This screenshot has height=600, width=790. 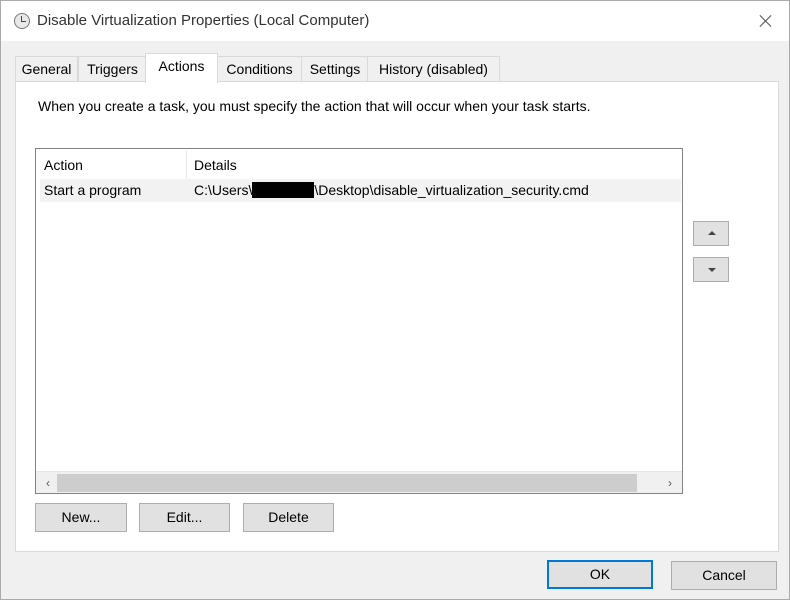 What do you see at coordinates (711, 233) in the screenshot?
I see `move-up-button` at bounding box center [711, 233].